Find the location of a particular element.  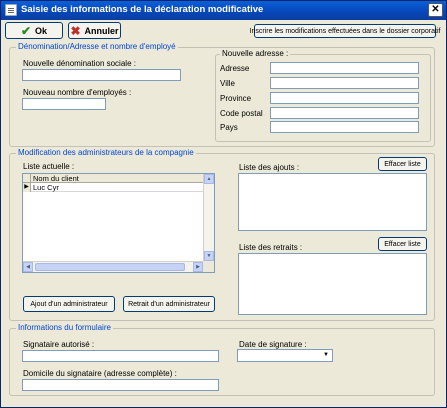

client-name-cell: Luc Cyr is located at coordinates (46, 187).